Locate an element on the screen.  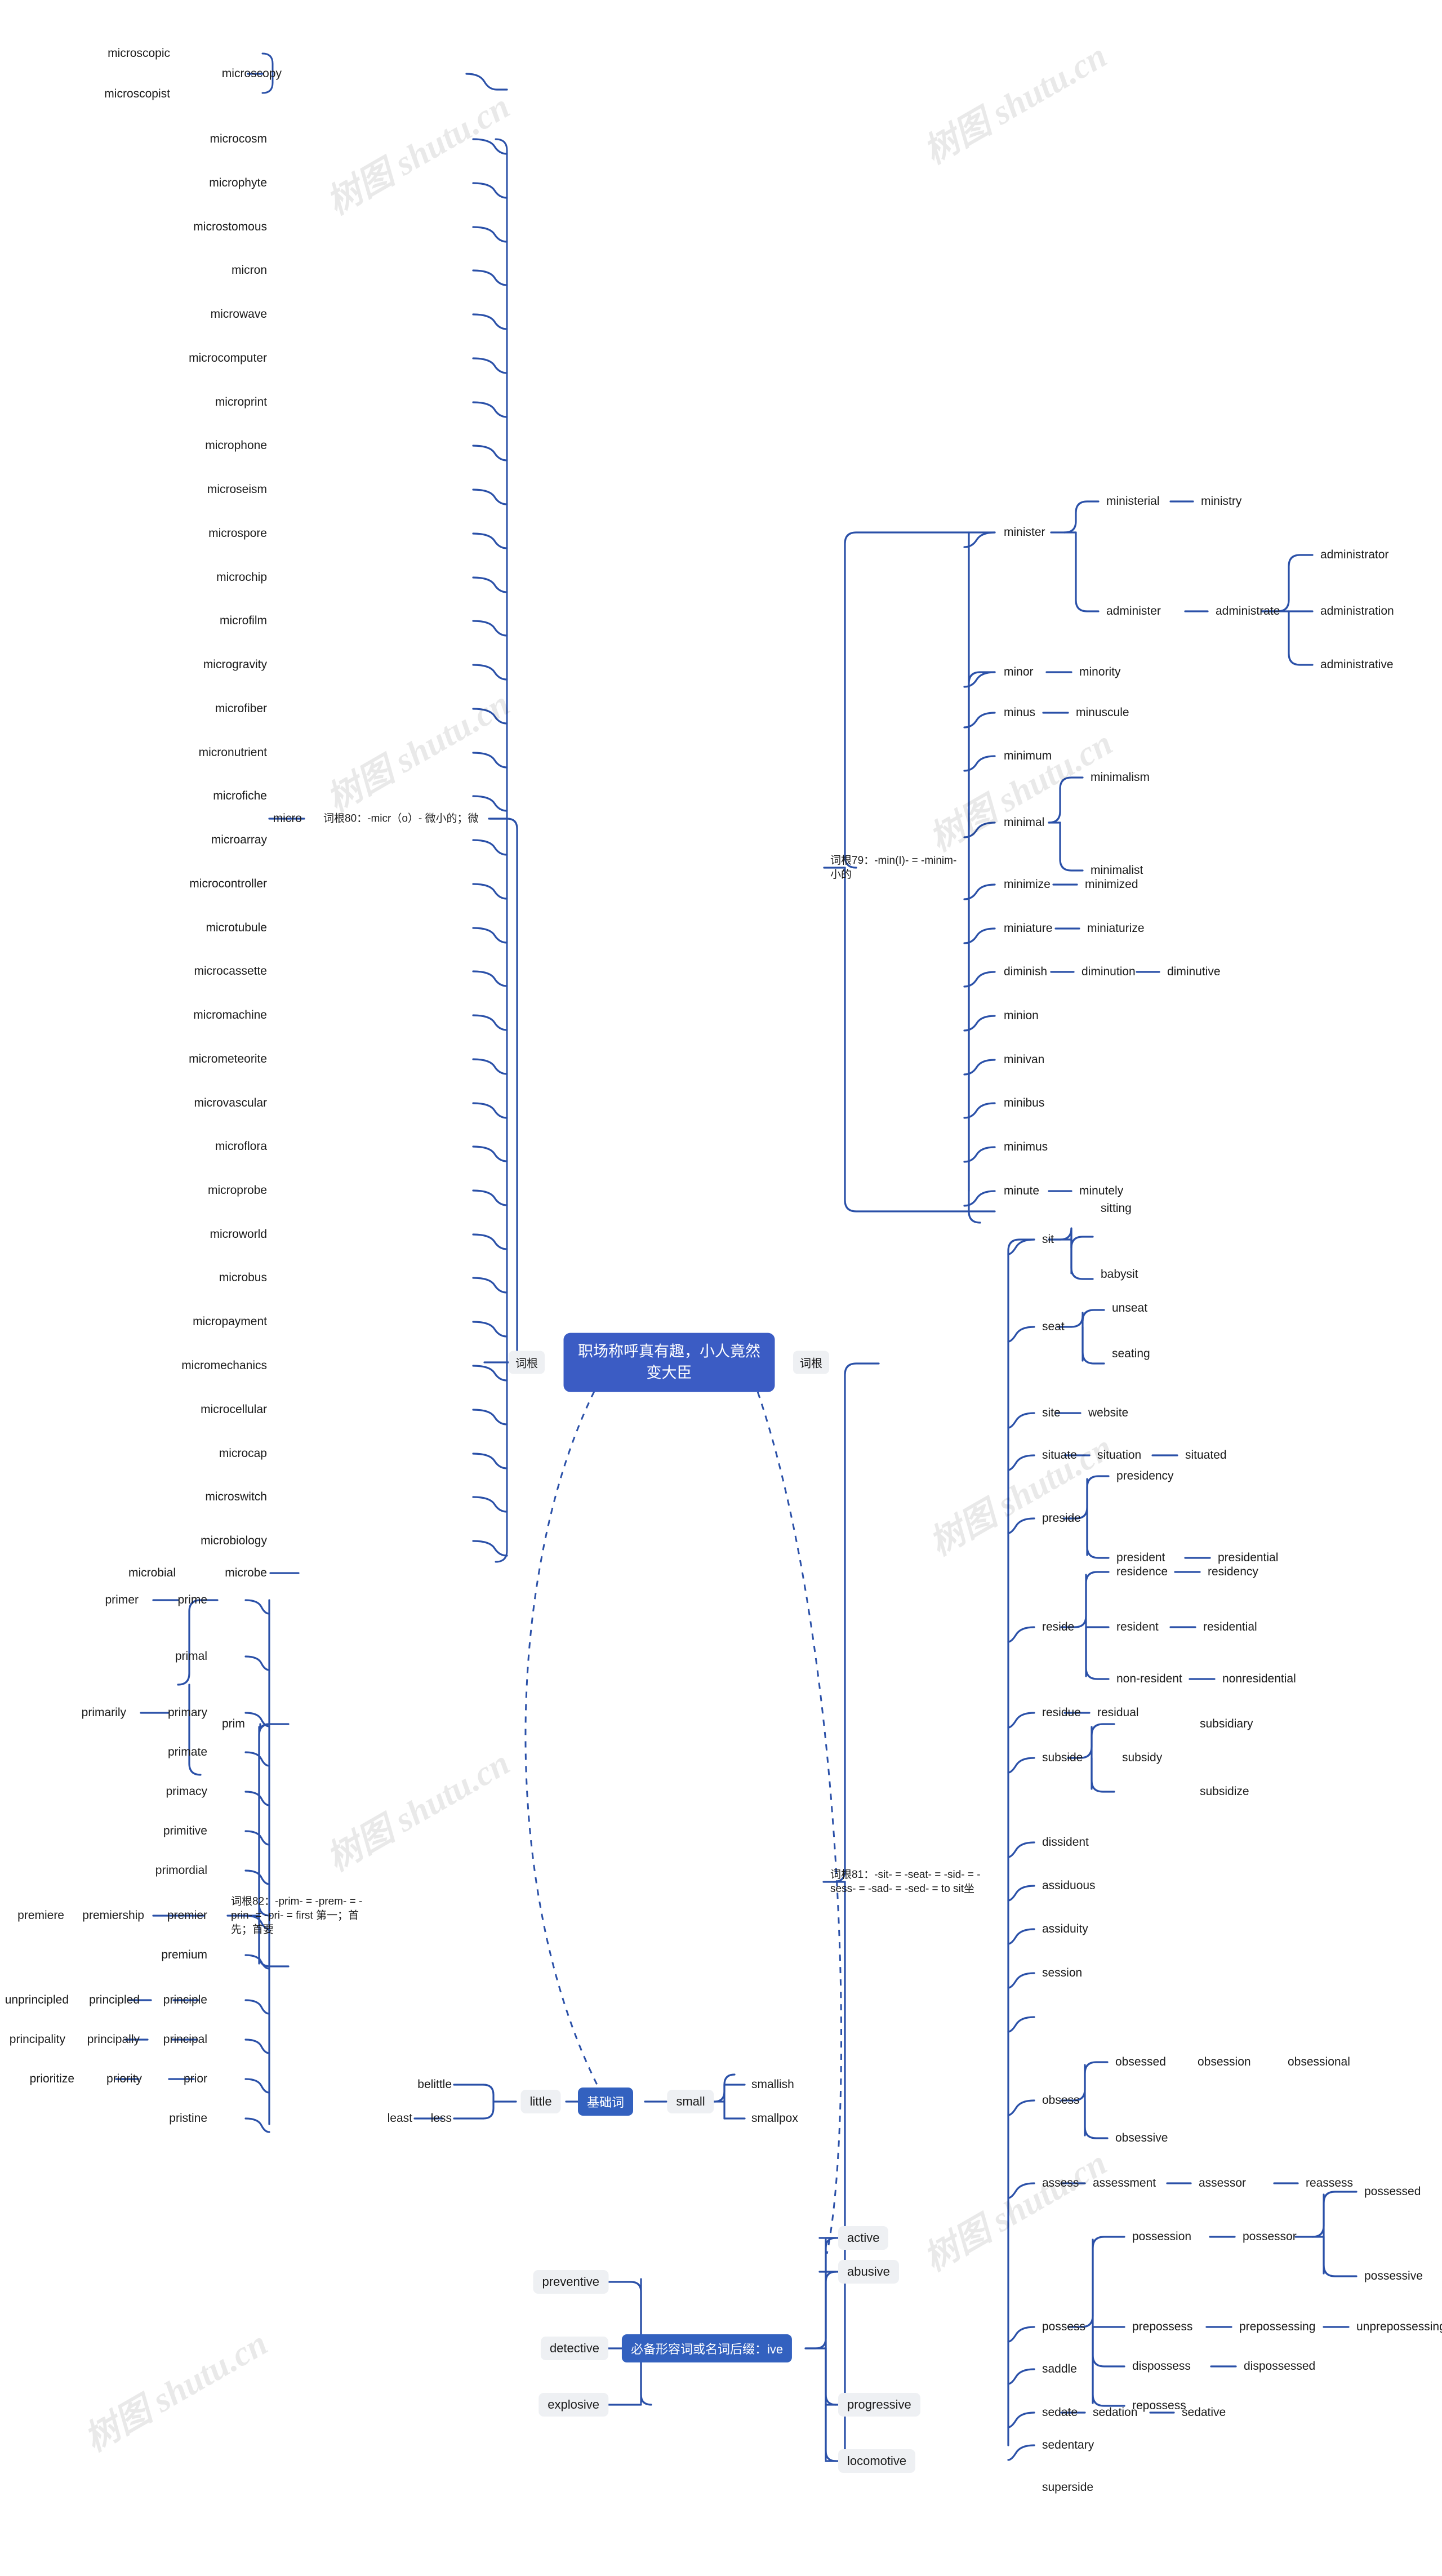
node-miniaturize: miniaturize is located at coordinates (1116, 929).